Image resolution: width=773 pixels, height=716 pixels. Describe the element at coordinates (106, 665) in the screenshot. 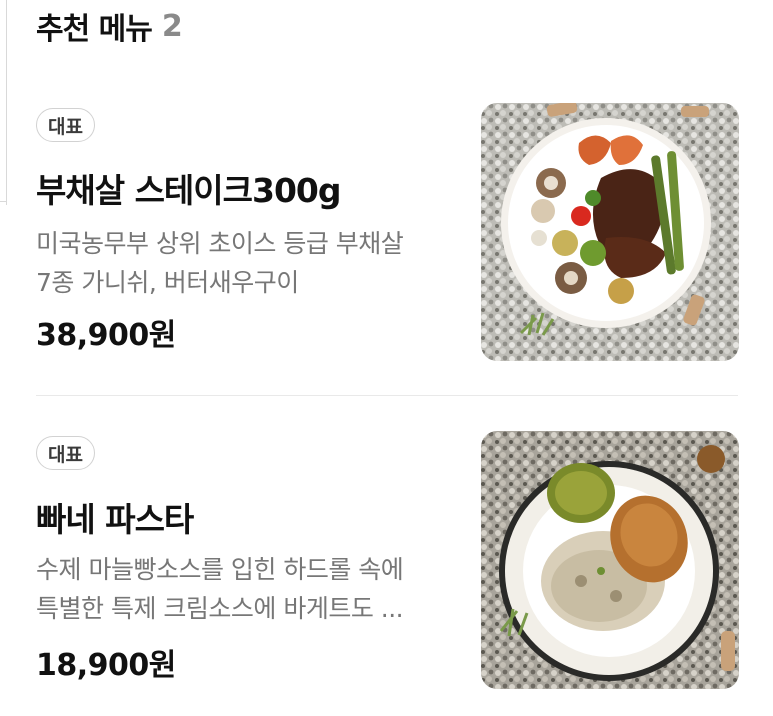

I see `menu-item-price: 18,900원` at that location.